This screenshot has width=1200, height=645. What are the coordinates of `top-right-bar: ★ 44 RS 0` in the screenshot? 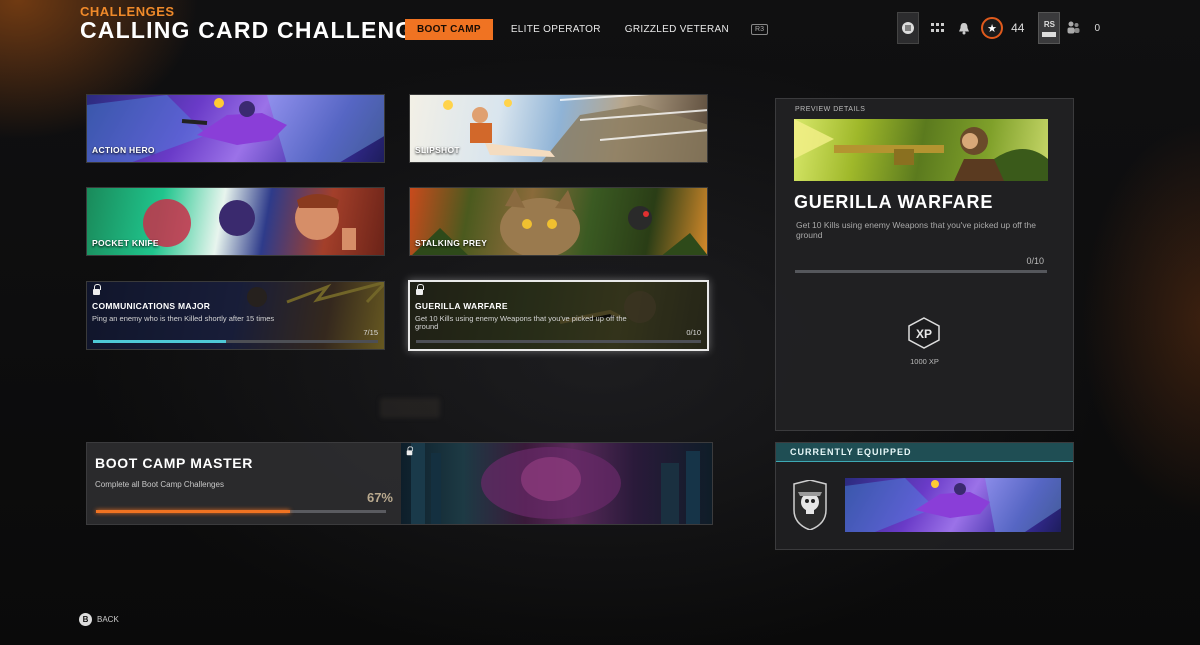 It's located at (998, 28).